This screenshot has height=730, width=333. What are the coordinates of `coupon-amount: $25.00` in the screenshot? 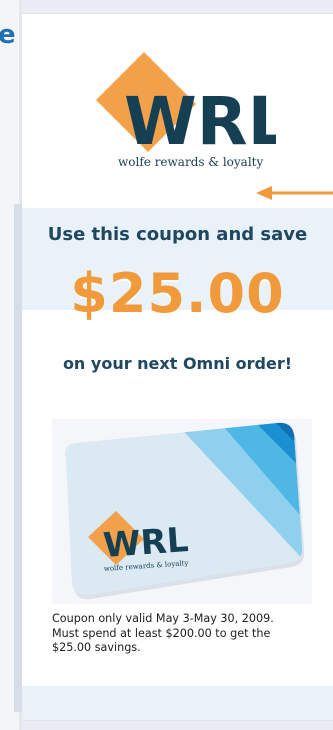 It's located at (177, 293).